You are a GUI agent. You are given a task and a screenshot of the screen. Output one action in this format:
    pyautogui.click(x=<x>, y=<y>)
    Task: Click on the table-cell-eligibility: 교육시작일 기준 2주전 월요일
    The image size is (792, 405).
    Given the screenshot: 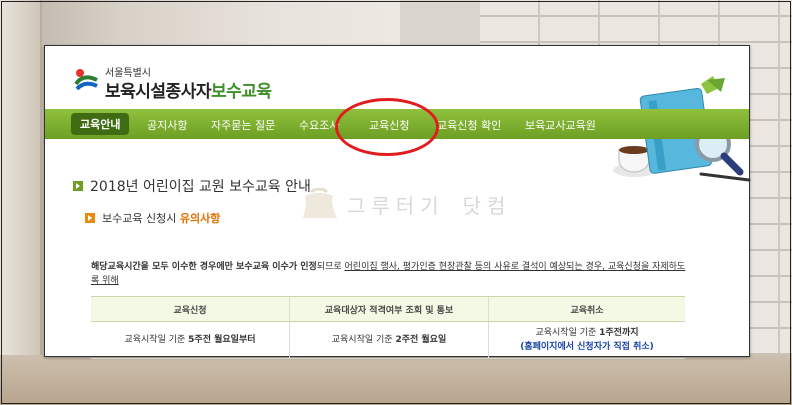 What is the action you would take?
    pyautogui.click(x=389, y=340)
    